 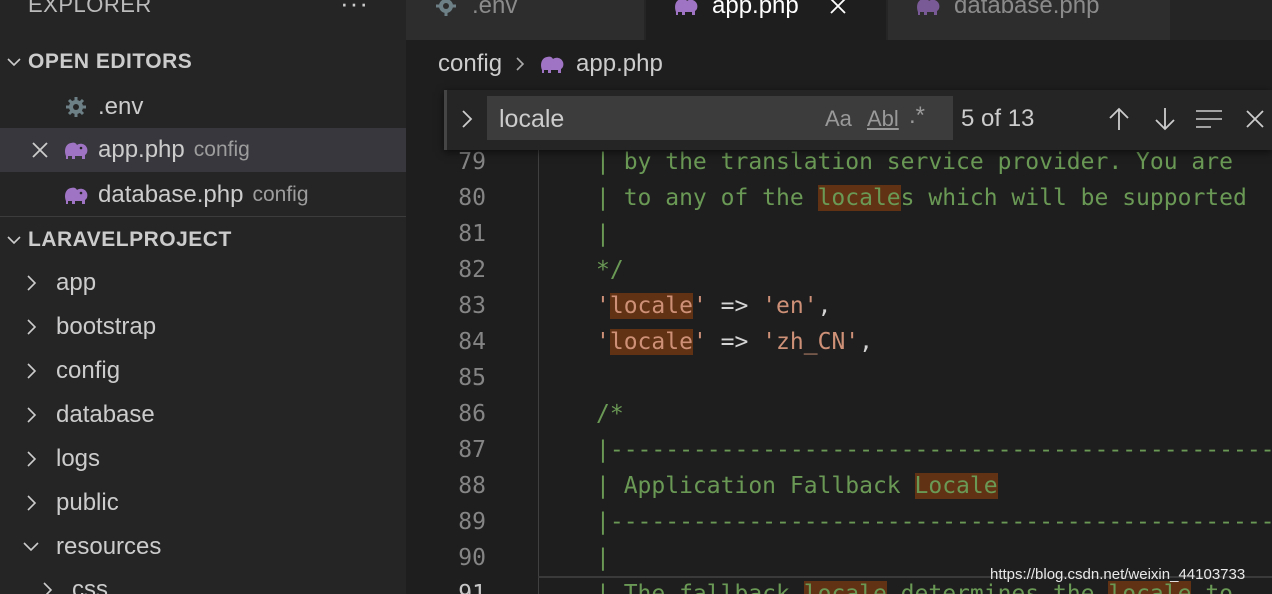 I want to click on tab-label: database.php, so click(x=1027, y=9).